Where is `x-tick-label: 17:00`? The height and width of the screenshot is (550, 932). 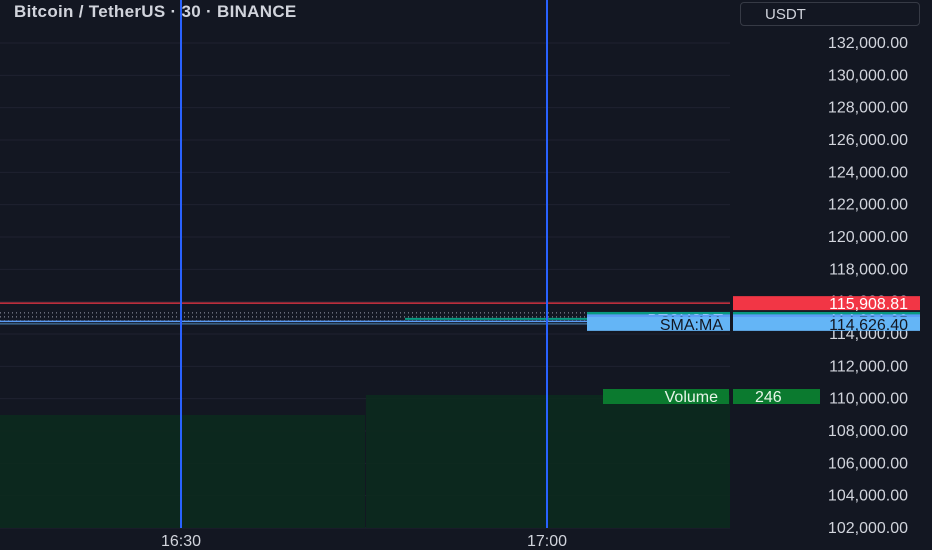 x-tick-label: 17:00 is located at coordinates (547, 541).